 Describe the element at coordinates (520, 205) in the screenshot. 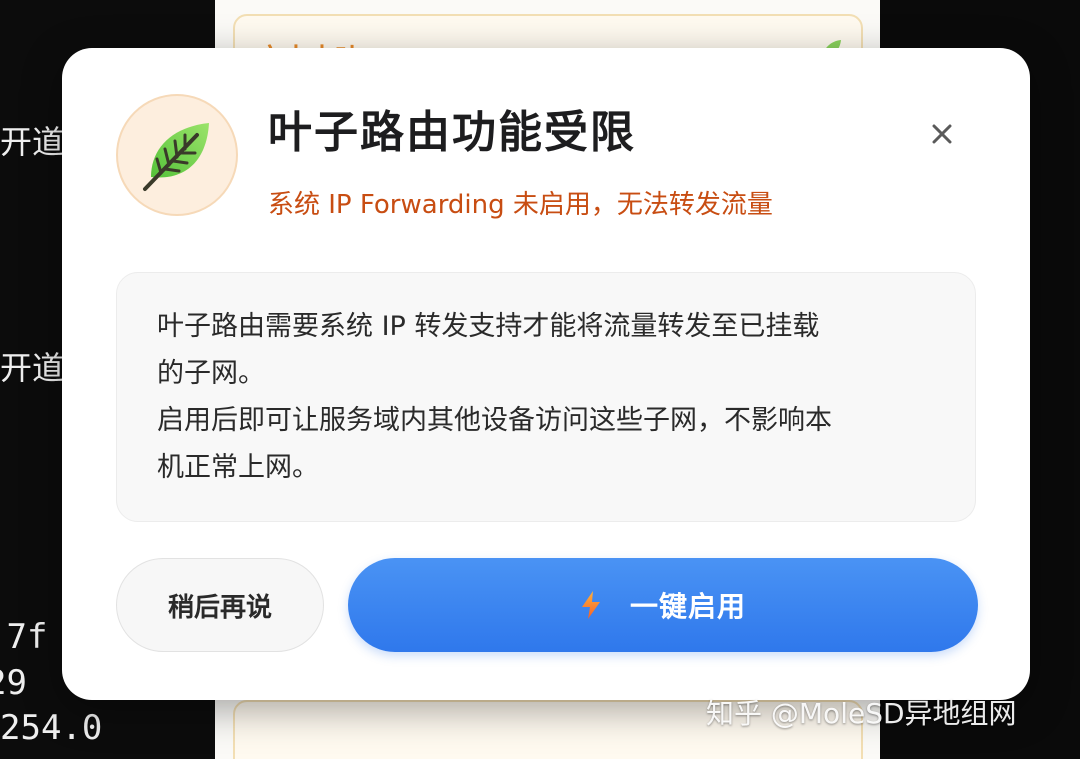

I see `dialog-subtitle: 系统 IP Forwarding 未启用，无法转发流量` at that location.